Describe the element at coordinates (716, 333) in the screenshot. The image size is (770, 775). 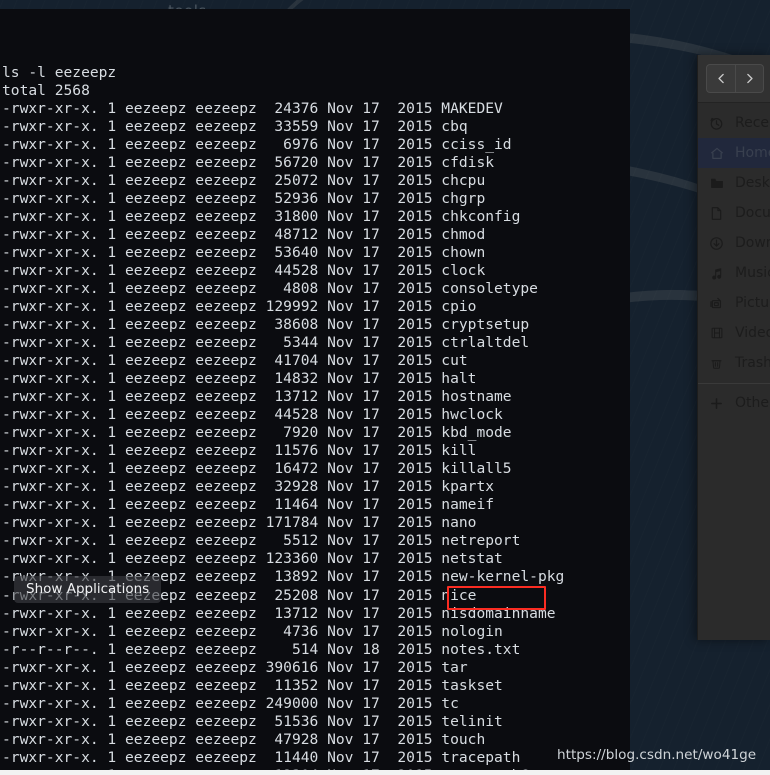
I see `video-icon` at that location.